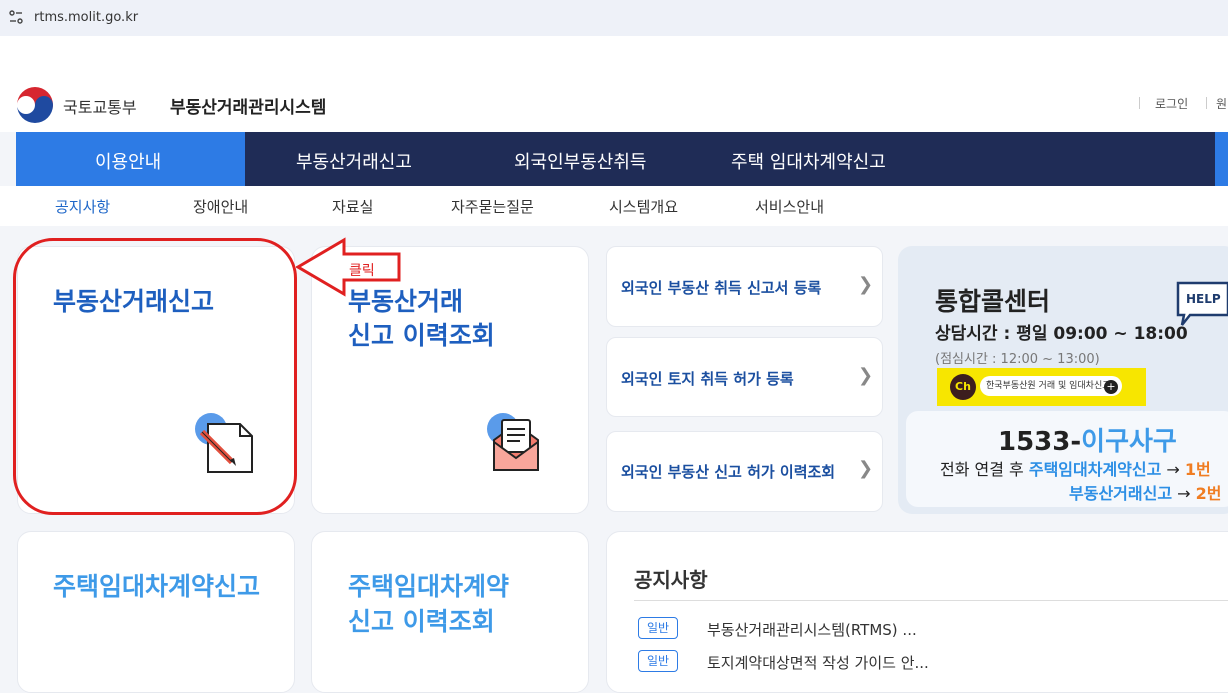  I want to click on tune-icon, so click(16, 17).